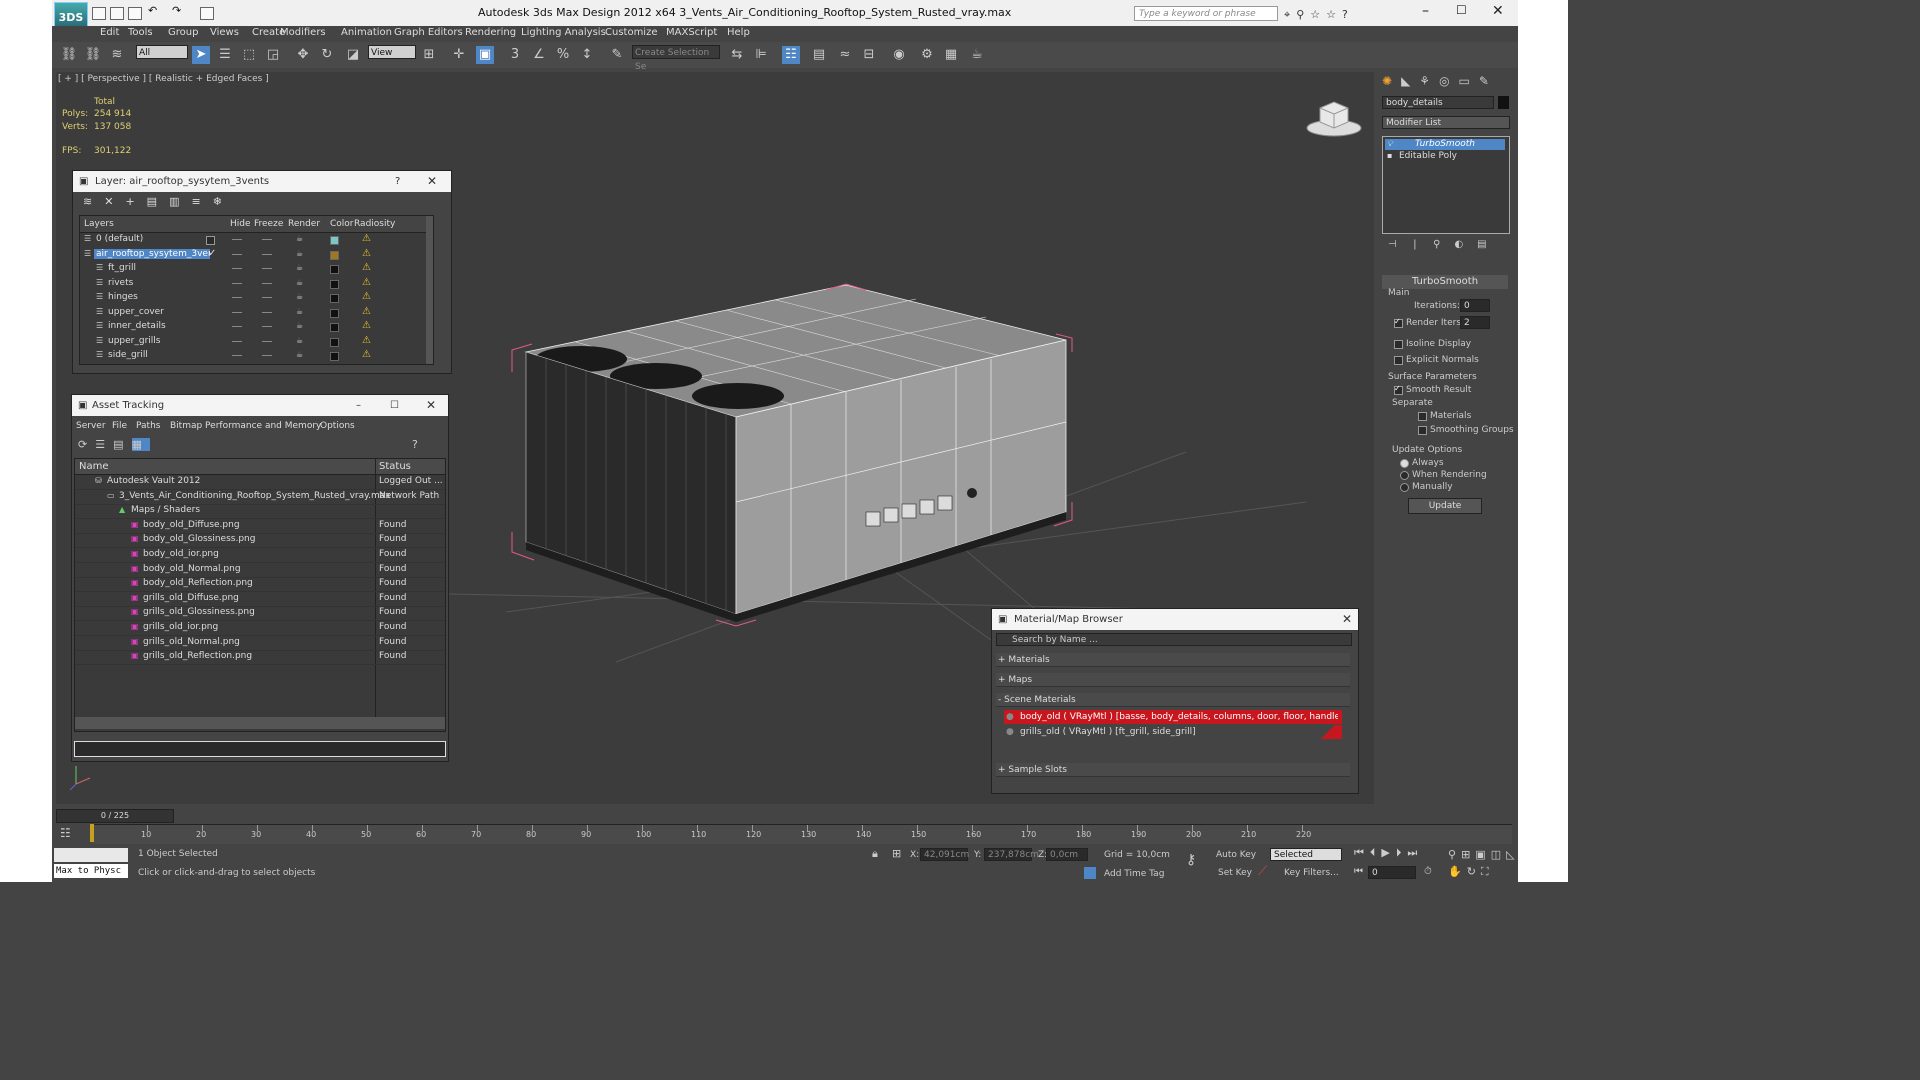 The width and height of the screenshot is (1920, 1080). Describe the element at coordinates (1388, 852) in the screenshot. I see `play-icon: ▶` at that location.